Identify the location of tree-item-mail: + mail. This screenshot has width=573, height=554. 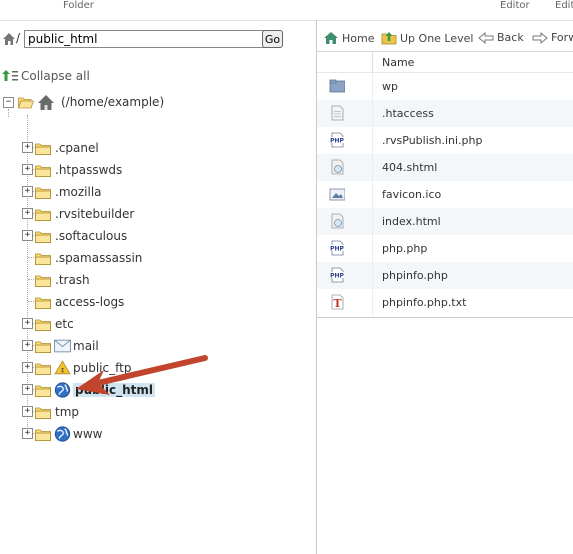
(120, 346).